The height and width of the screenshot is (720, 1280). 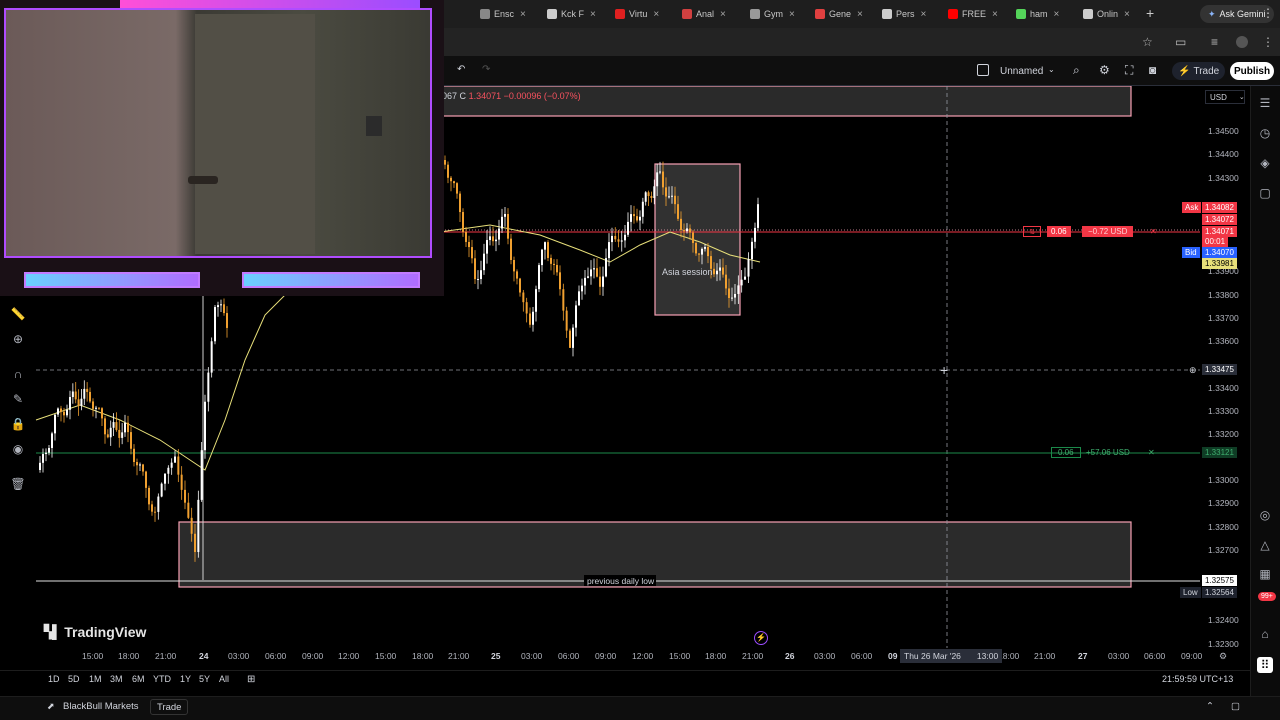 I want to click on bookmark-star-icon: ☆, so click(x=1147, y=42).